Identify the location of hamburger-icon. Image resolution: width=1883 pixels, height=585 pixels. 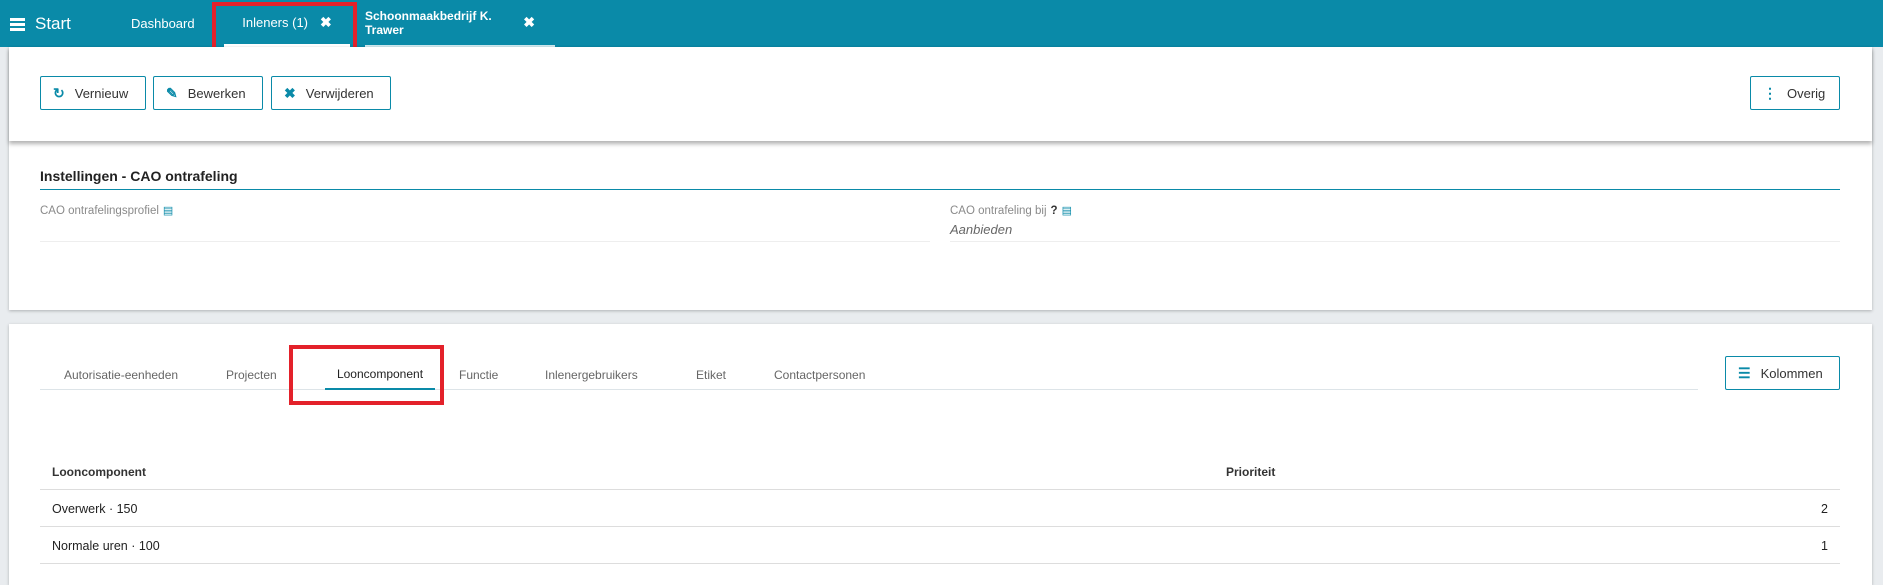
(17, 24).